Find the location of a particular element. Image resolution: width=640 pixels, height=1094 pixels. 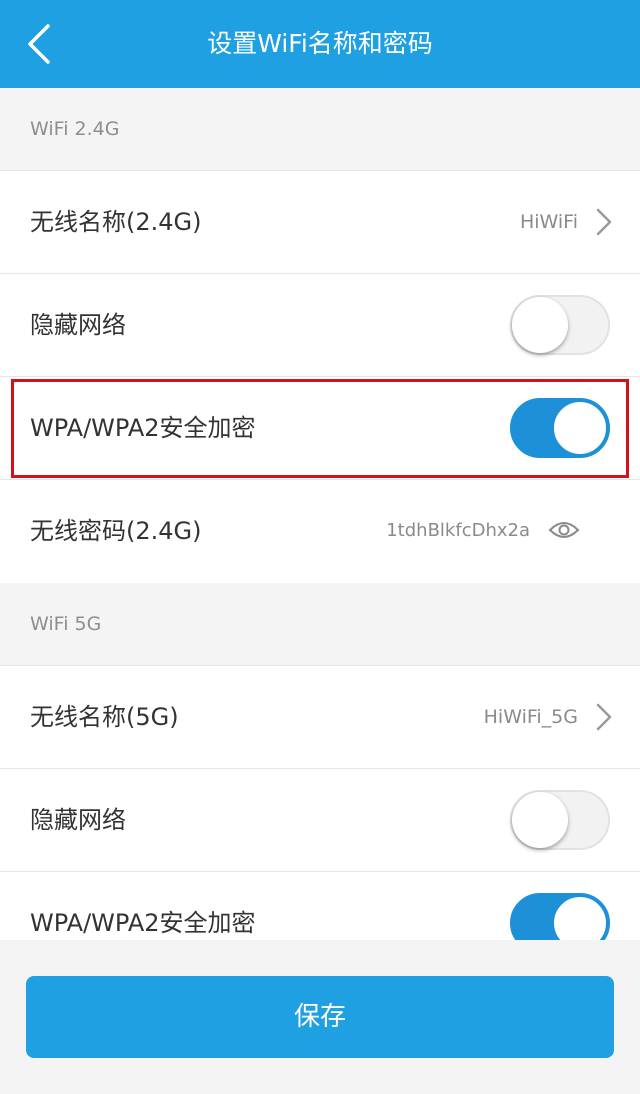

wpa-encryption-label: WPA/WPA2安全加密 is located at coordinates (143, 428).